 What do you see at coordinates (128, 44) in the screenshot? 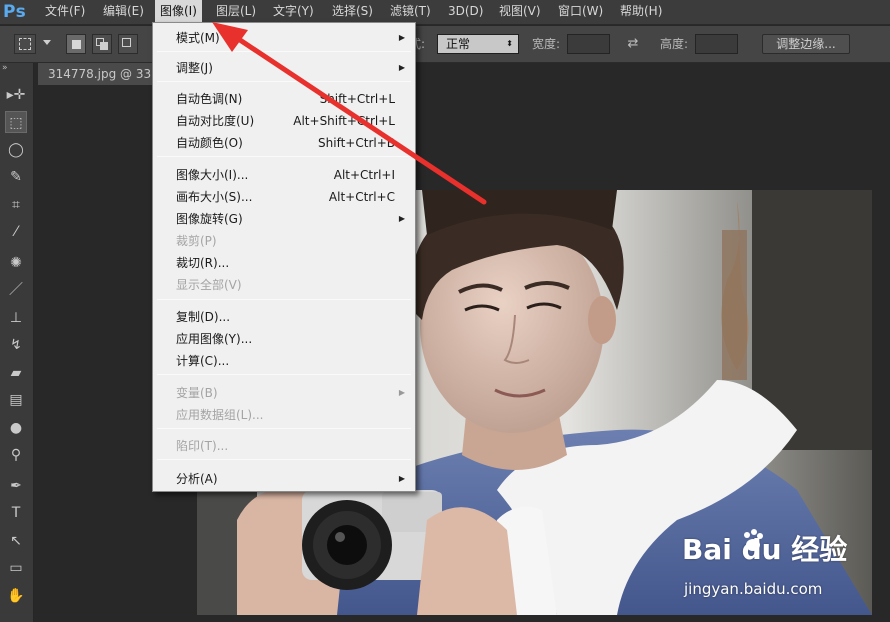
I see `subtract-from-selection-button` at bounding box center [128, 44].